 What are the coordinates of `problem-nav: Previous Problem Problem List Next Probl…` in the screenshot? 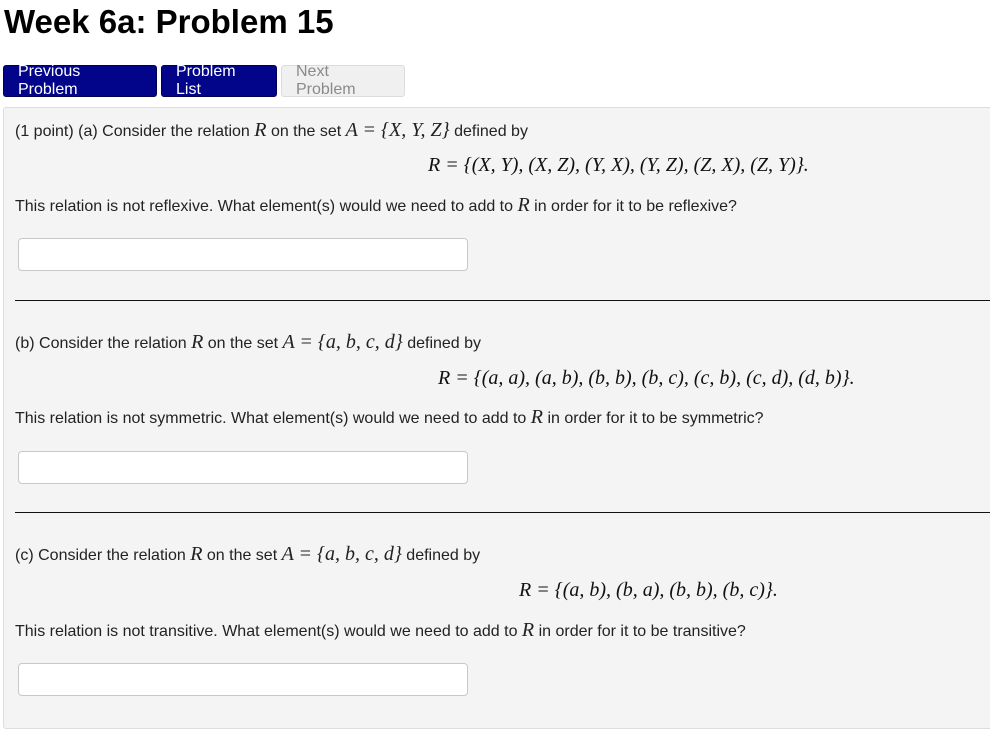 It's located at (204, 80).